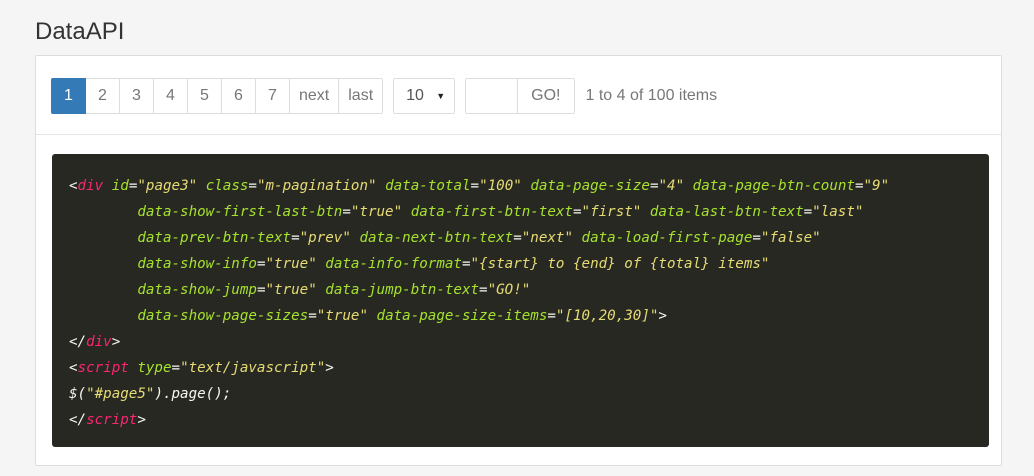  I want to click on page-button-4: 4, so click(170, 96).